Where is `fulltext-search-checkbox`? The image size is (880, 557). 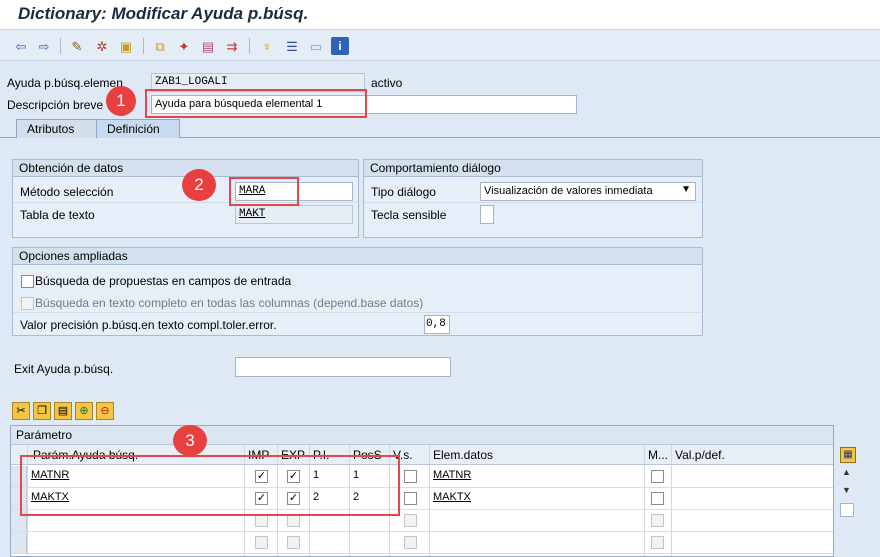 fulltext-search-checkbox is located at coordinates (27, 303).